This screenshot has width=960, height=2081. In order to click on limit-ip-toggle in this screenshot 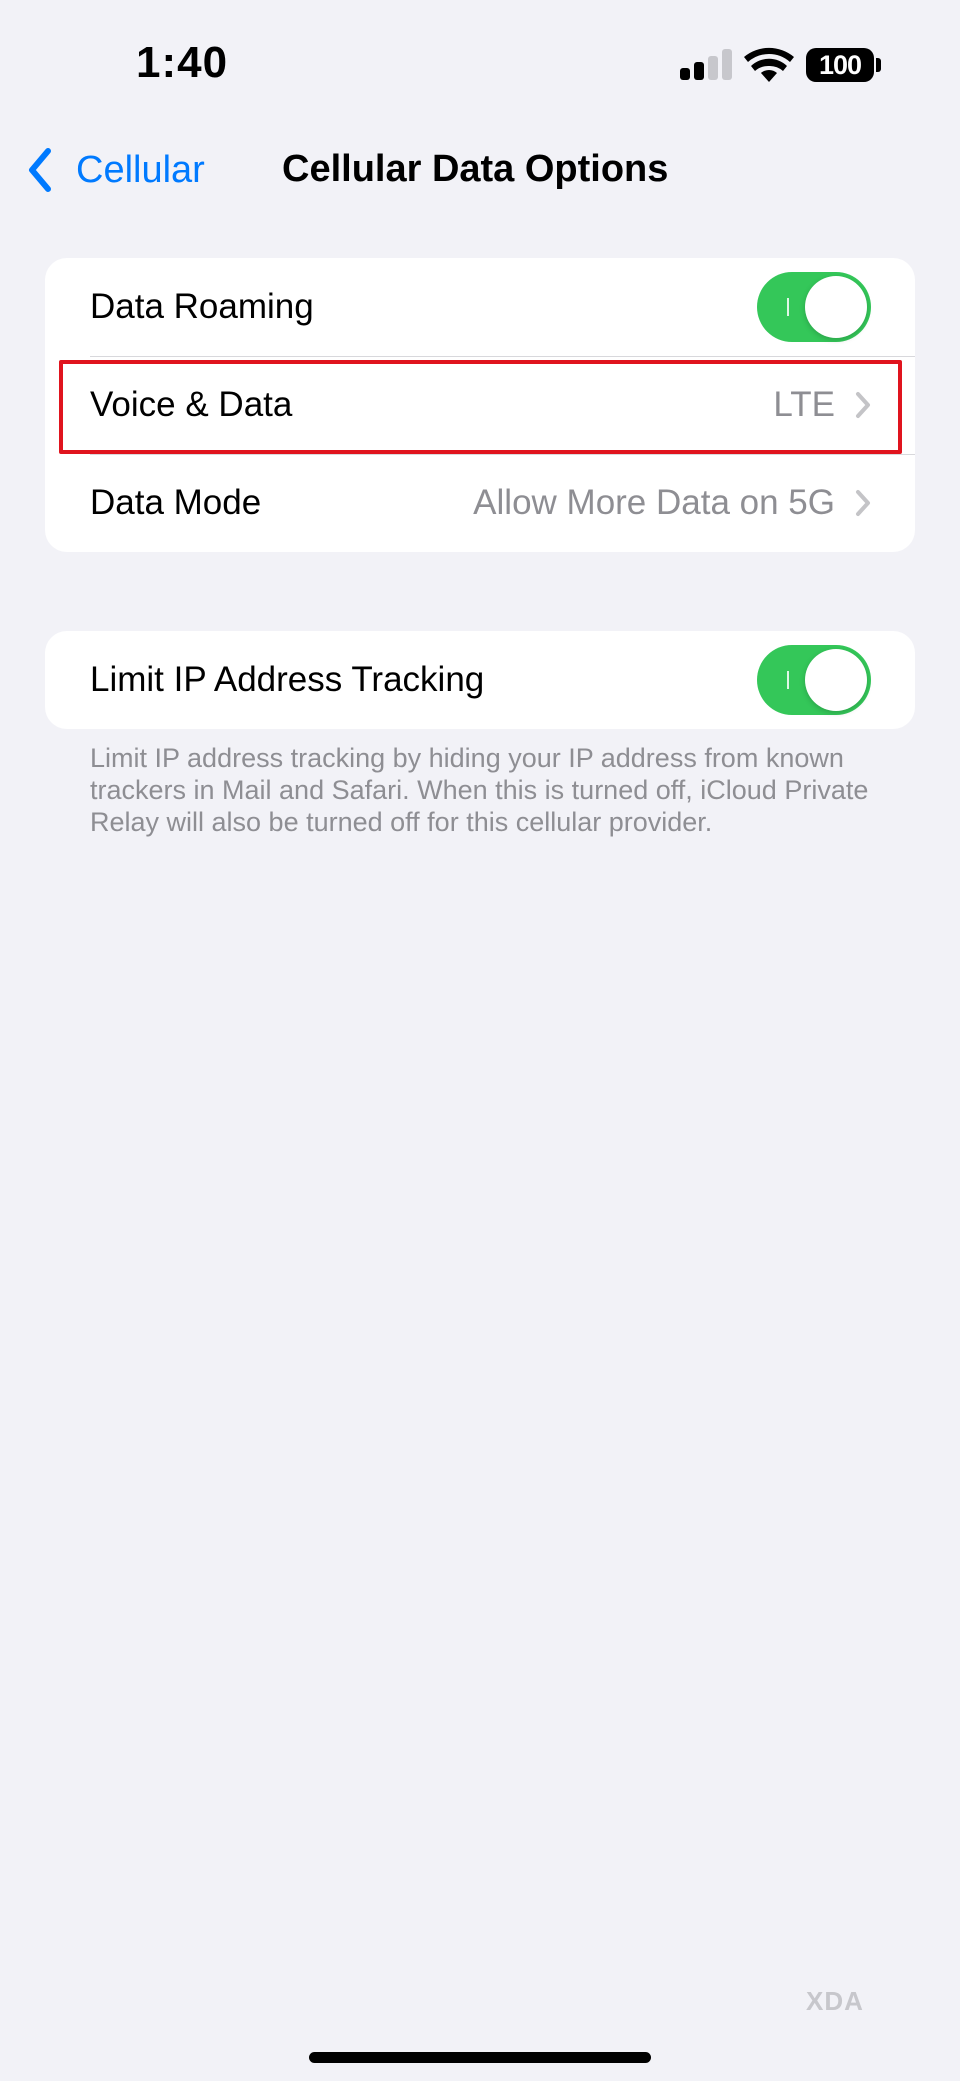, I will do `click(814, 680)`.